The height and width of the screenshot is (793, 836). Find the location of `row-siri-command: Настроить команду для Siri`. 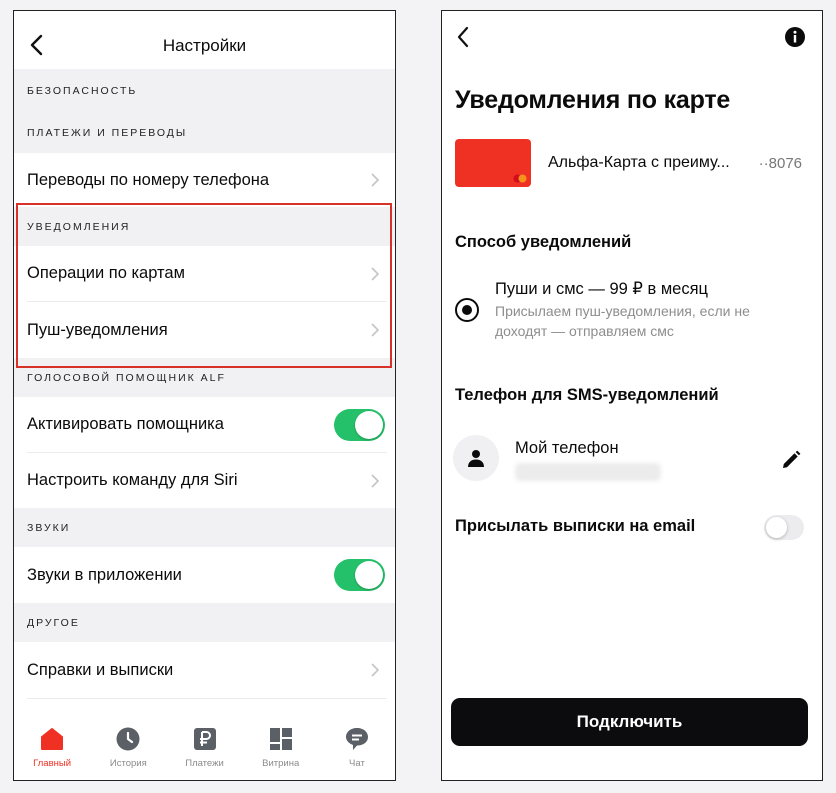

row-siri-command: Настроить команду для Siri is located at coordinates (204, 480).